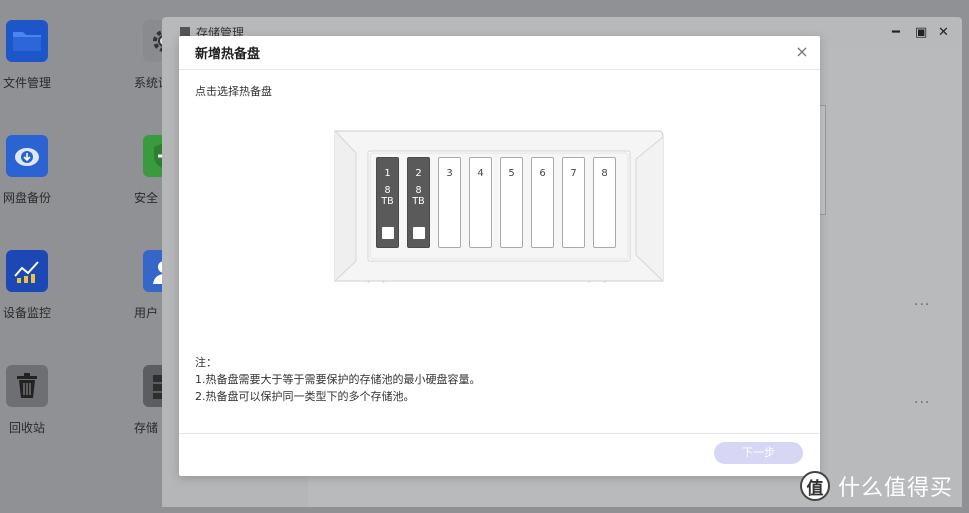 This screenshot has height=513, width=969. Describe the element at coordinates (449, 202) in the screenshot. I see `drive-bay-3: 3` at that location.